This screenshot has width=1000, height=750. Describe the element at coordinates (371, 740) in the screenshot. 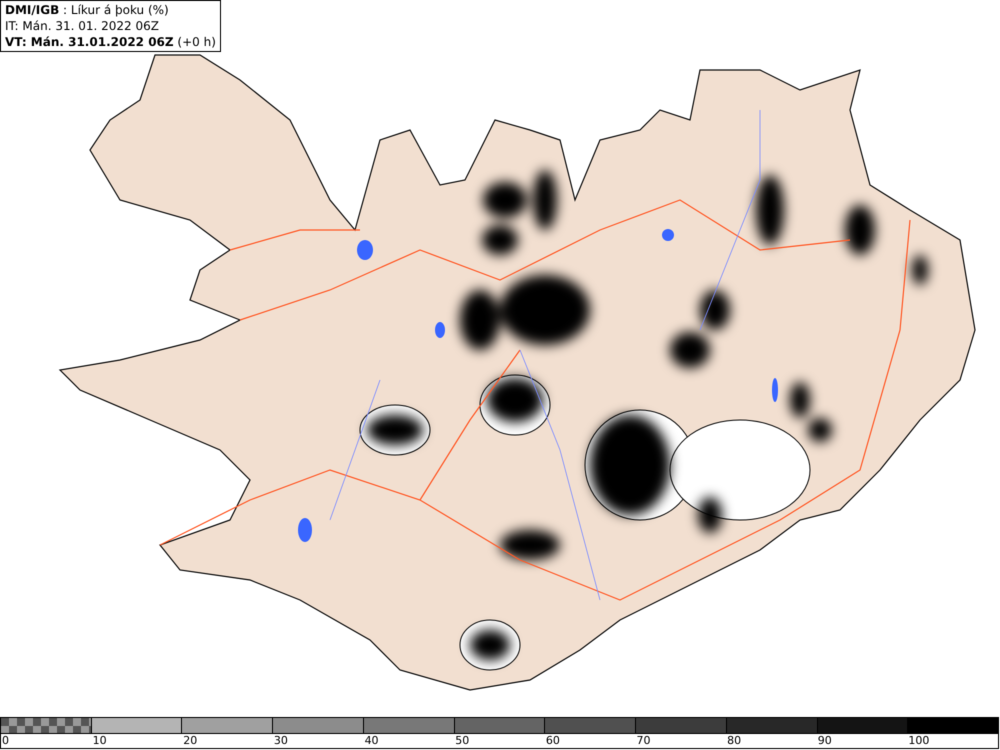

I see `scale-label: 40` at that location.